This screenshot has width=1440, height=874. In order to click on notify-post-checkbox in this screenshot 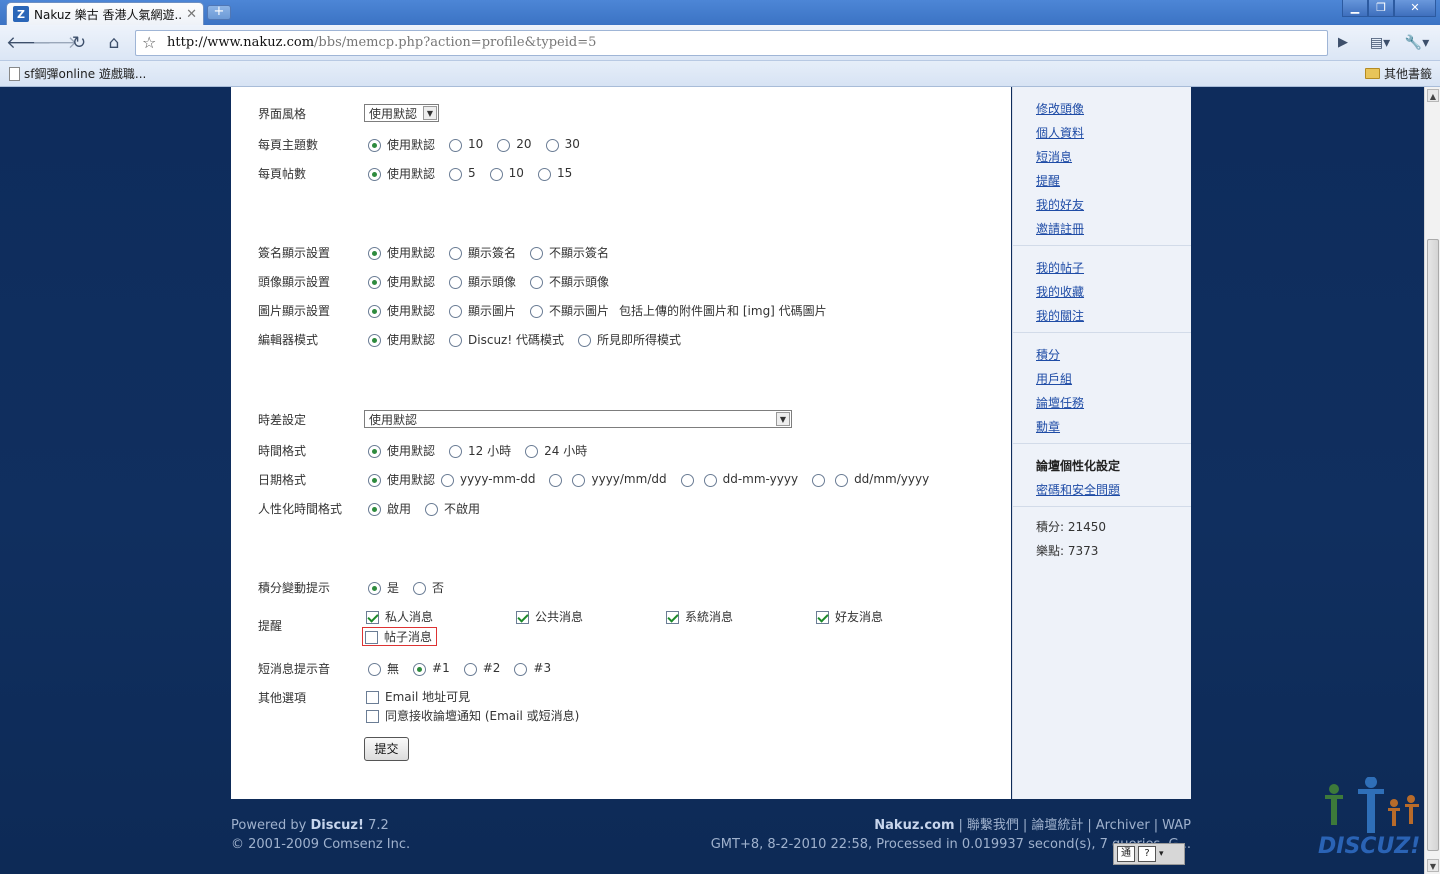, I will do `click(371, 637)`.